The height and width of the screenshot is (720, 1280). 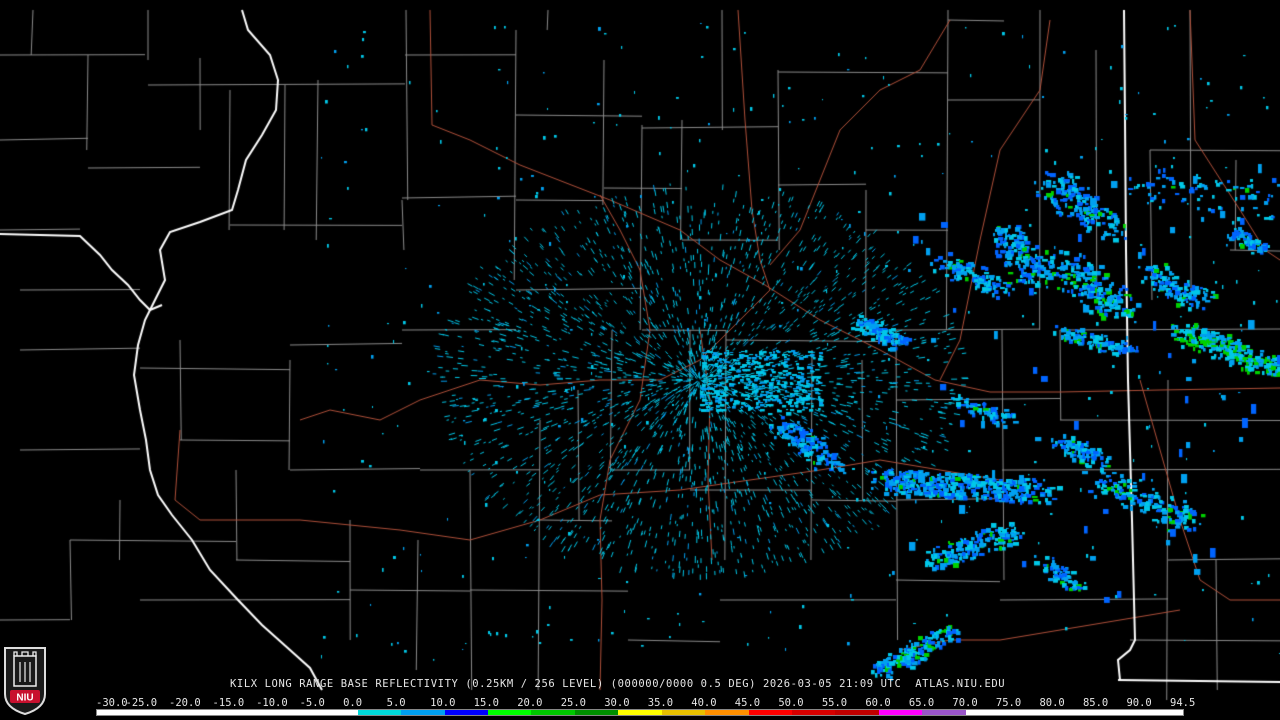 I want to click on scale-label: -10.0, so click(x=272, y=703).